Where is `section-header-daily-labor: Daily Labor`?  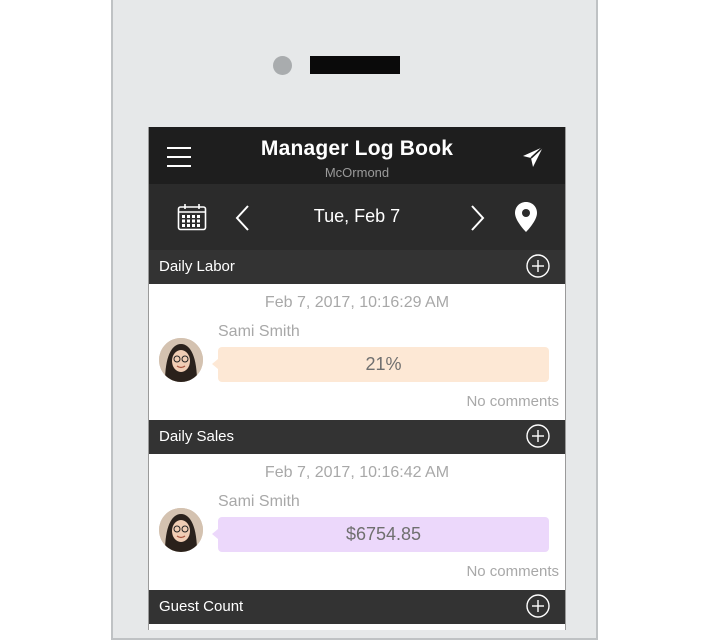 section-header-daily-labor: Daily Labor is located at coordinates (357, 267).